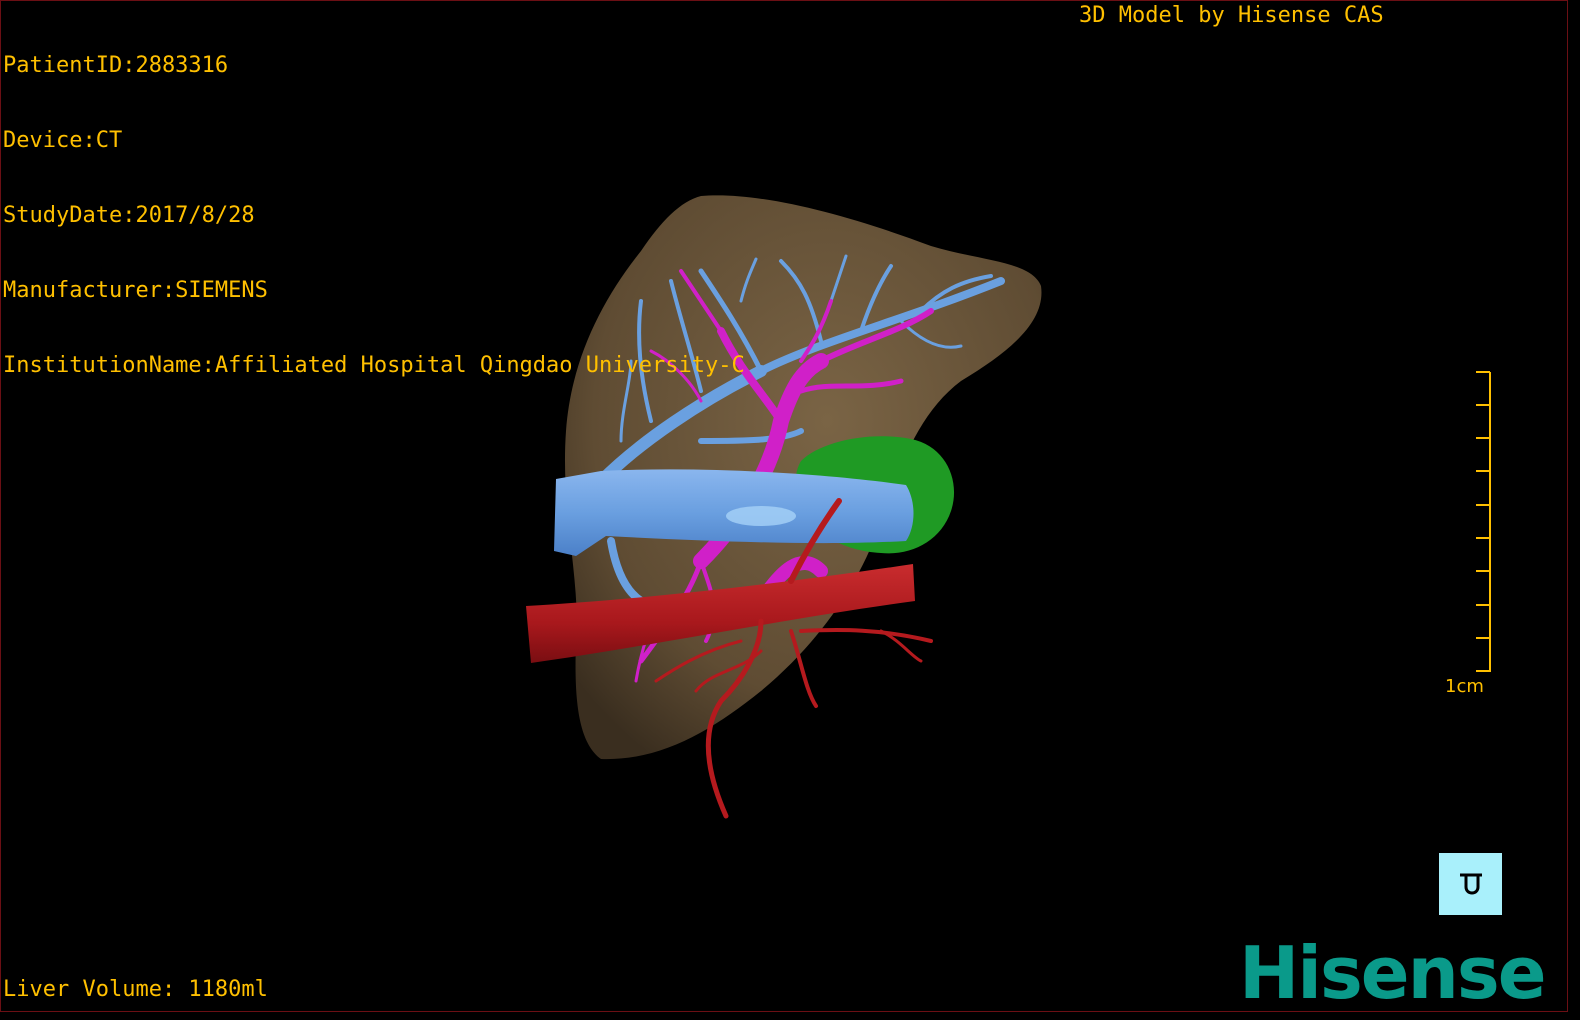 The height and width of the screenshot is (1020, 1580). Describe the element at coordinates (1231, 15) in the screenshot. I see `model-credit: 3D Model by Hisense CAS` at that location.